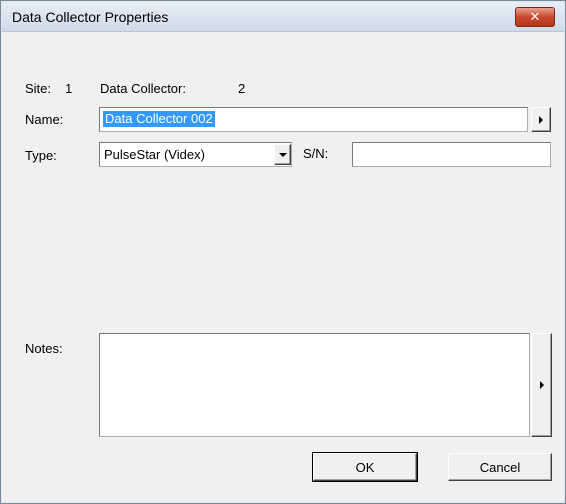 The width and height of the screenshot is (566, 504). I want to click on close-button: ✕, so click(535, 17).